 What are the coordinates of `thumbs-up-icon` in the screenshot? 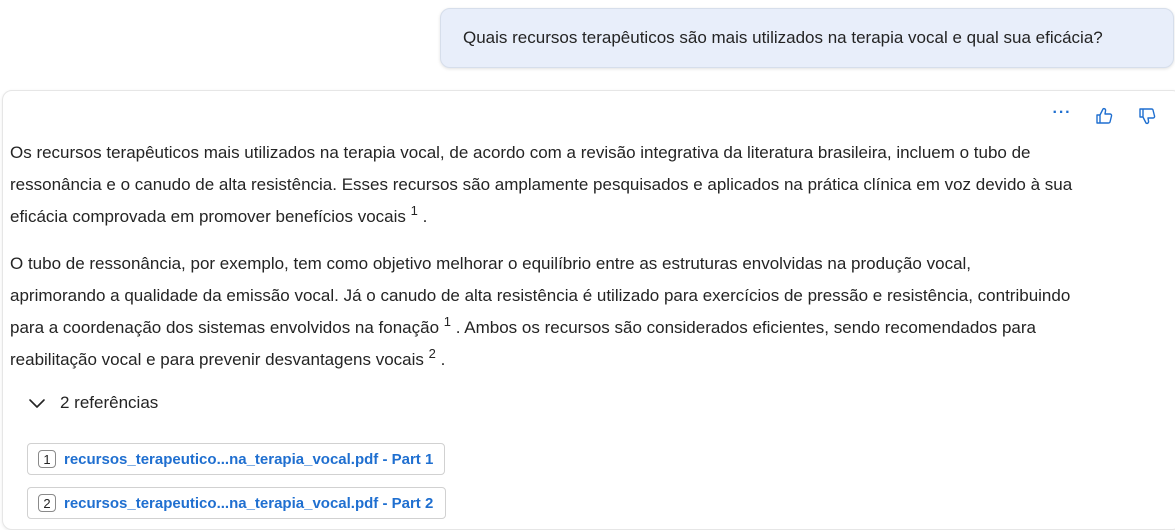 It's located at (1104, 115).